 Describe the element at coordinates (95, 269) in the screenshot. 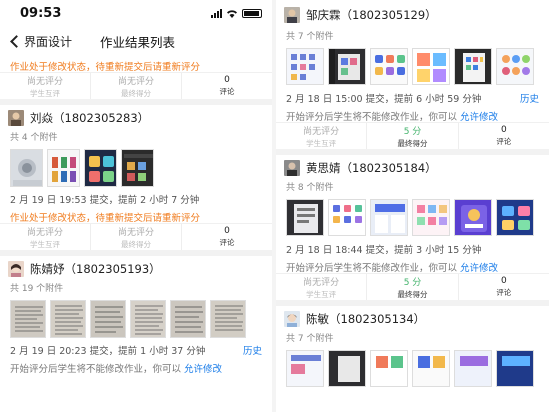

I see `student-name: 陈婧妤（1802305193）` at that location.